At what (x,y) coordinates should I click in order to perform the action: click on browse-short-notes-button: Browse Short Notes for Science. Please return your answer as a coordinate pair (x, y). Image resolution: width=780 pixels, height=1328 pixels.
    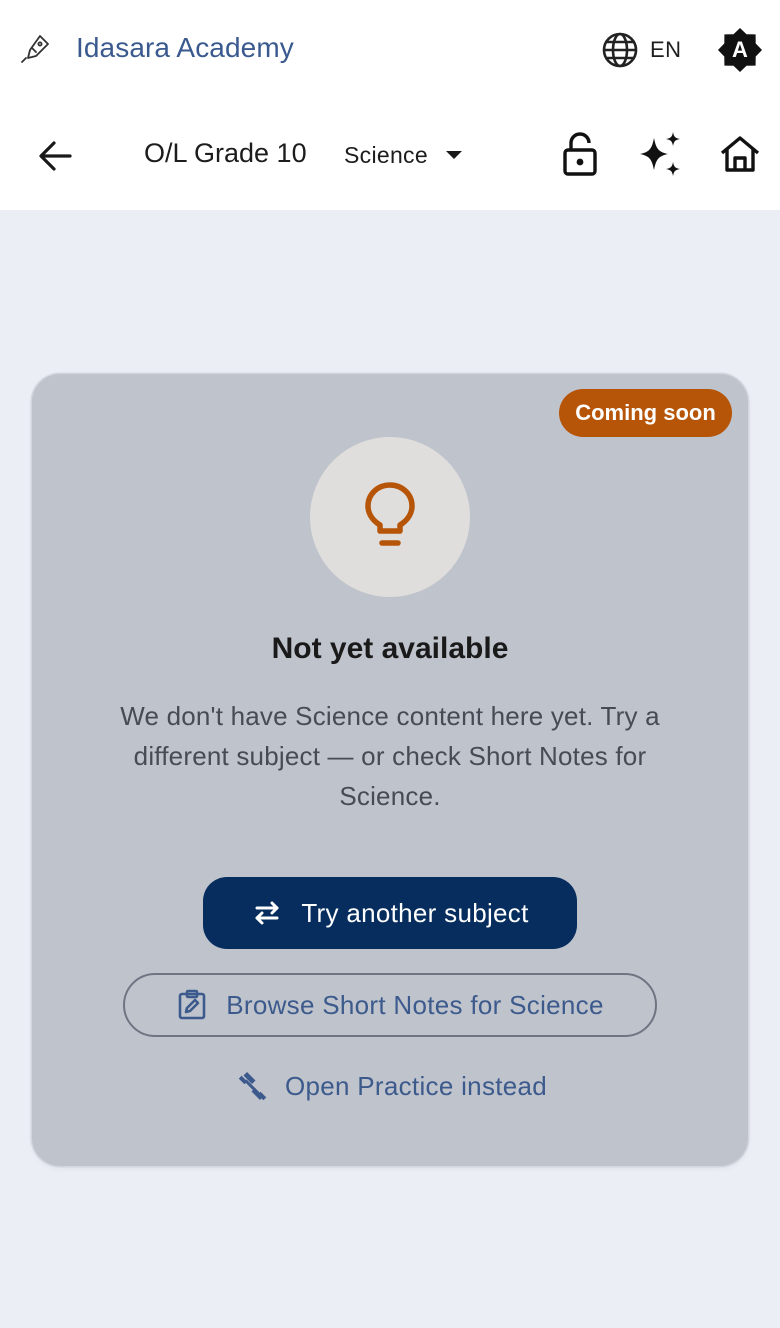
    Looking at the image, I should click on (390, 1005).